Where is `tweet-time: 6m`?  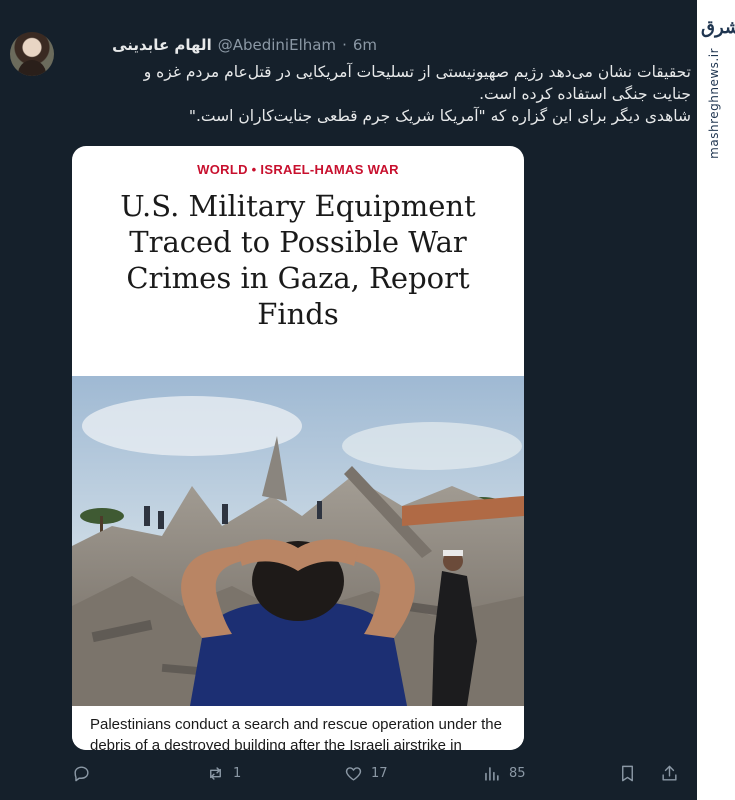 tweet-time: 6m is located at coordinates (365, 45).